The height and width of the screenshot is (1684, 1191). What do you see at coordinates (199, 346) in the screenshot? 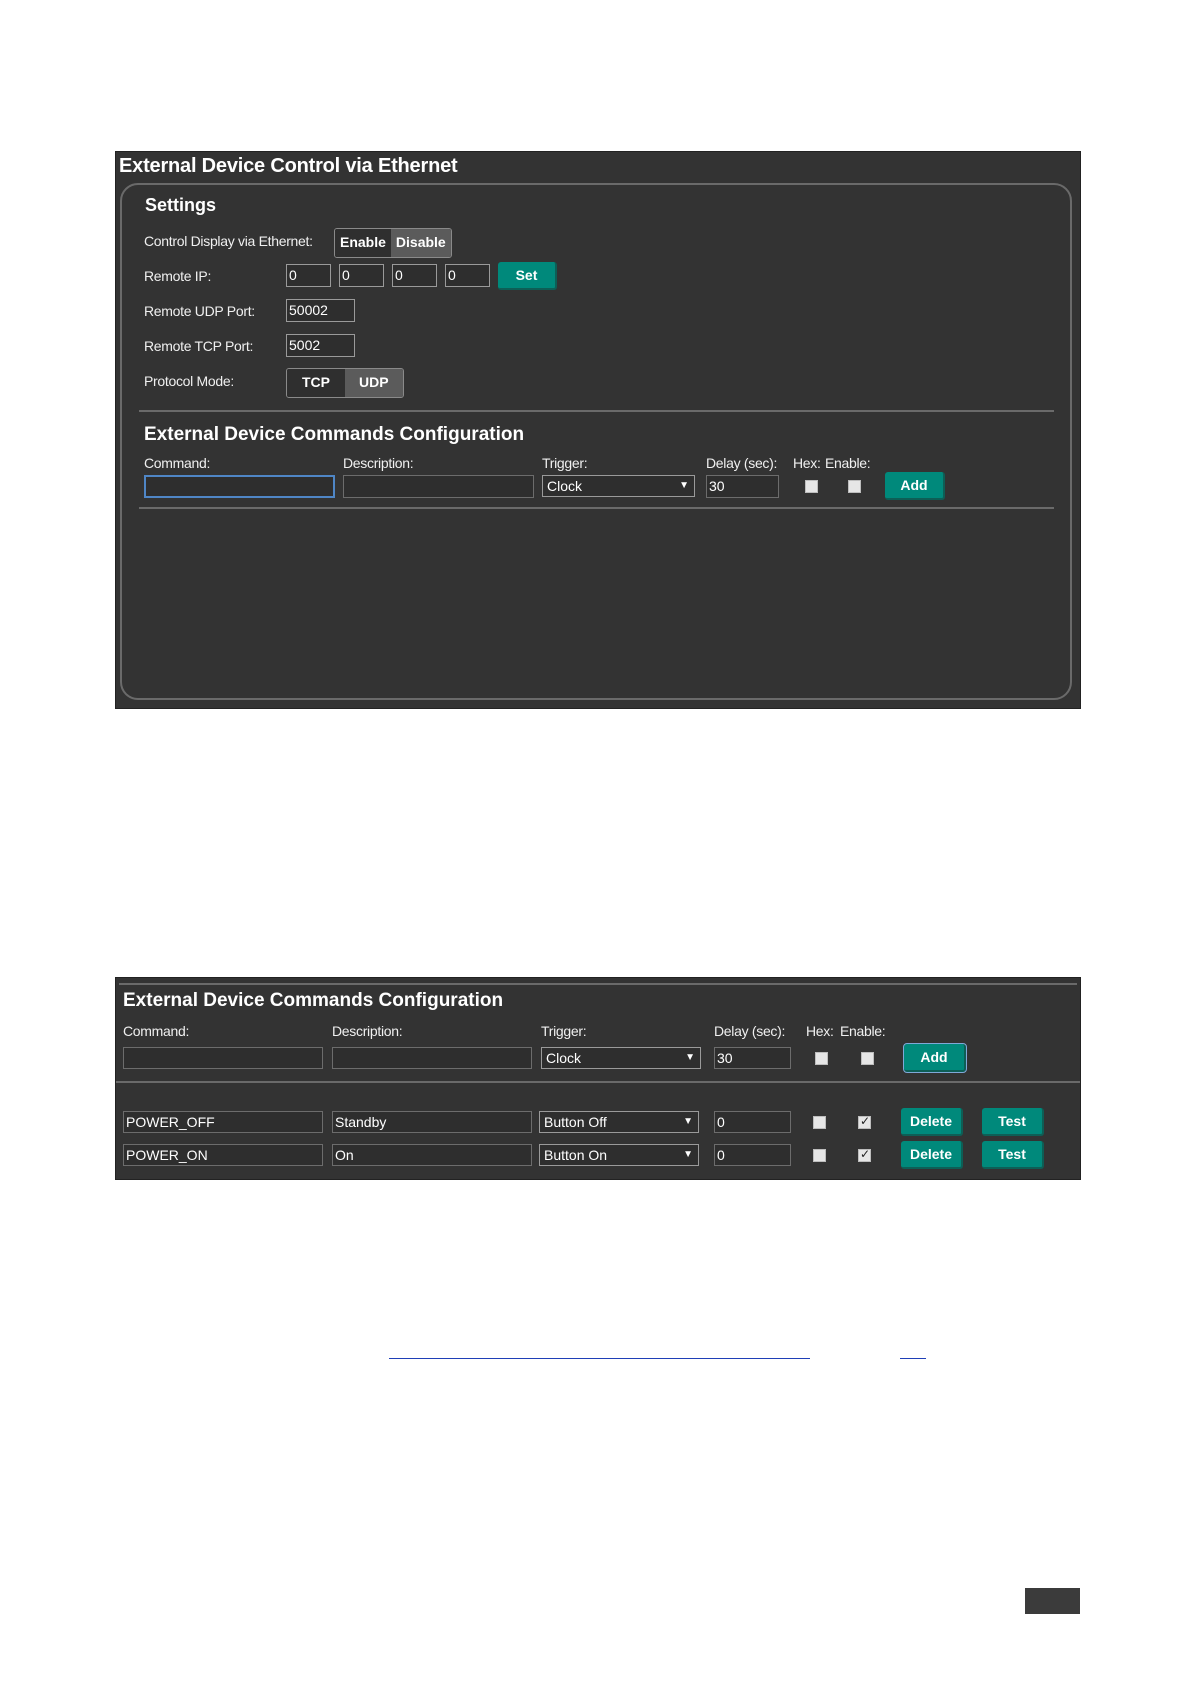
I see `tcp-port-label: Remote TCP Port:` at bounding box center [199, 346].